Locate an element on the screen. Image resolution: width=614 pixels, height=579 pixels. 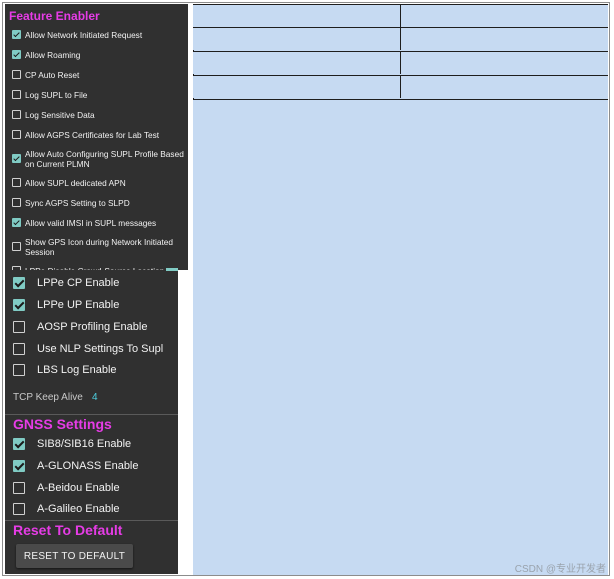
nlp-settings-to-supl: Use NLP Settings To Supl is located at coordinates (88, 349).